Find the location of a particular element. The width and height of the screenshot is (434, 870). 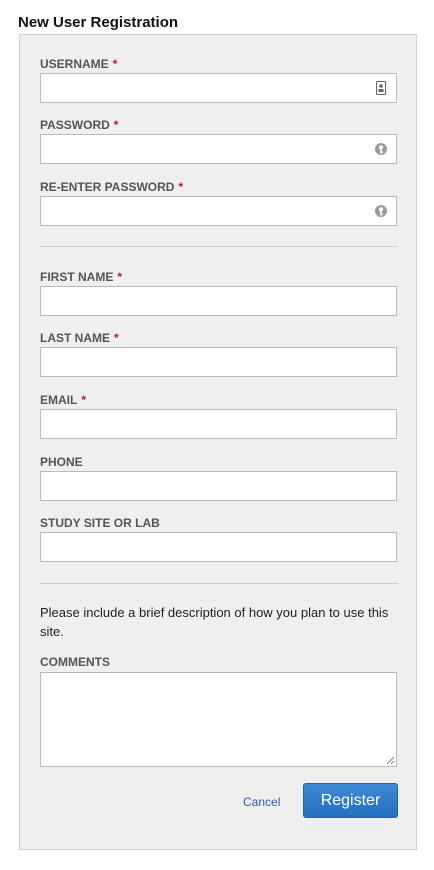

email-label: EMAIL * is located at coordinates (63, 400).